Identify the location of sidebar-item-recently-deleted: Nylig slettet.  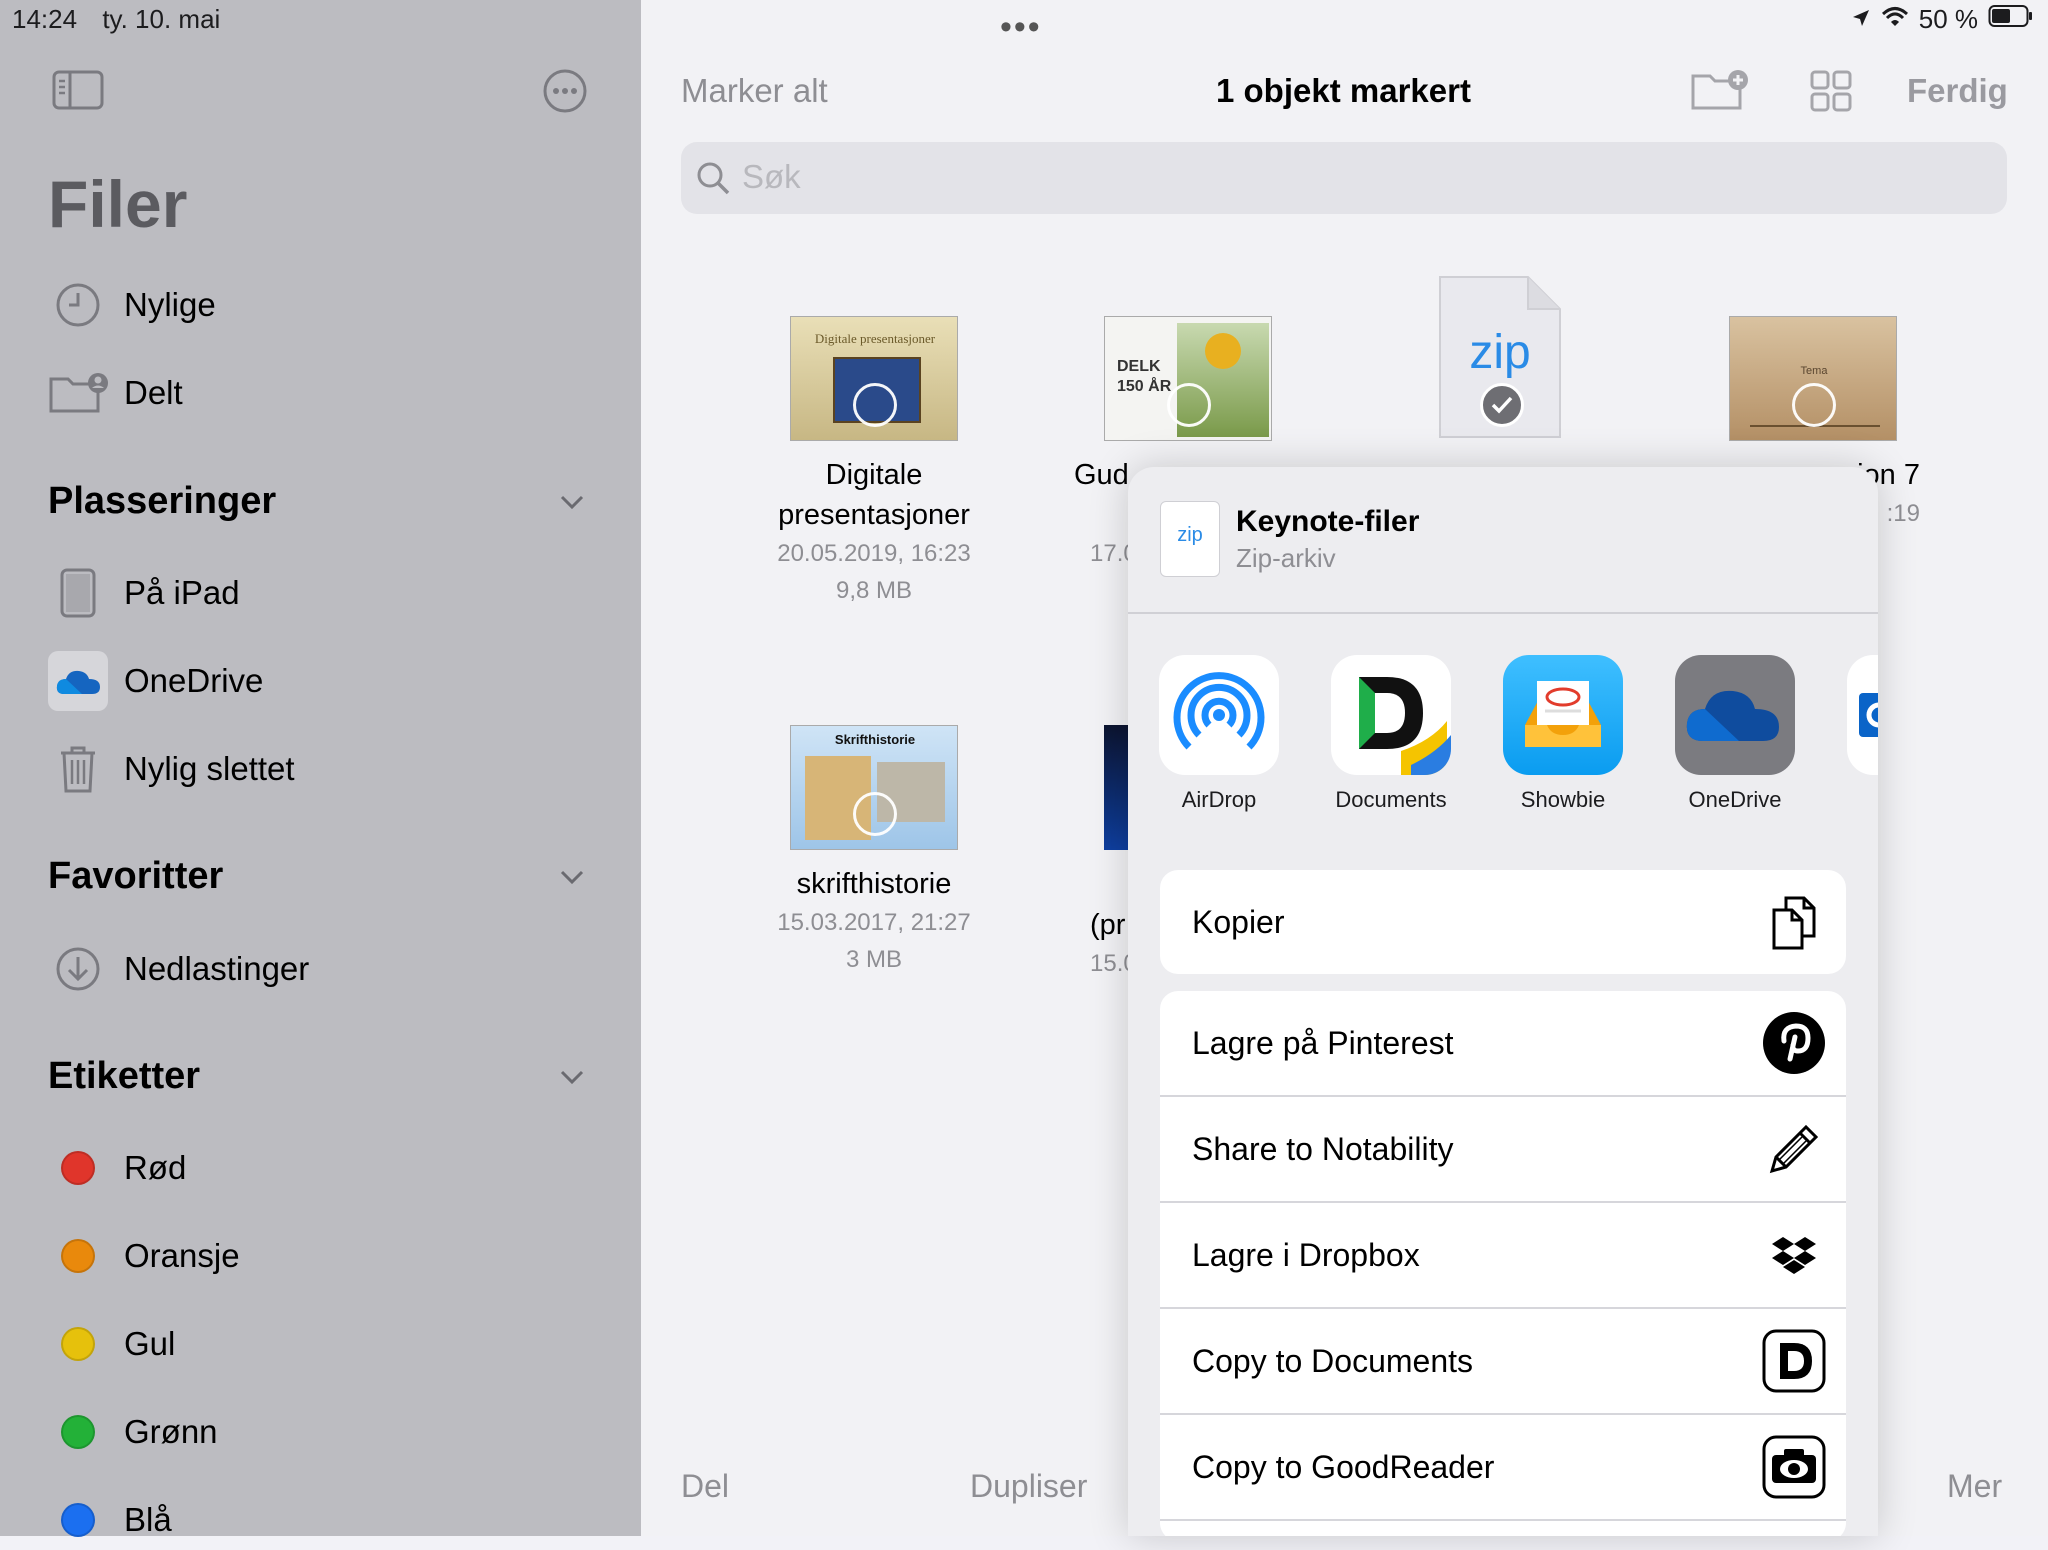
(171, 769).